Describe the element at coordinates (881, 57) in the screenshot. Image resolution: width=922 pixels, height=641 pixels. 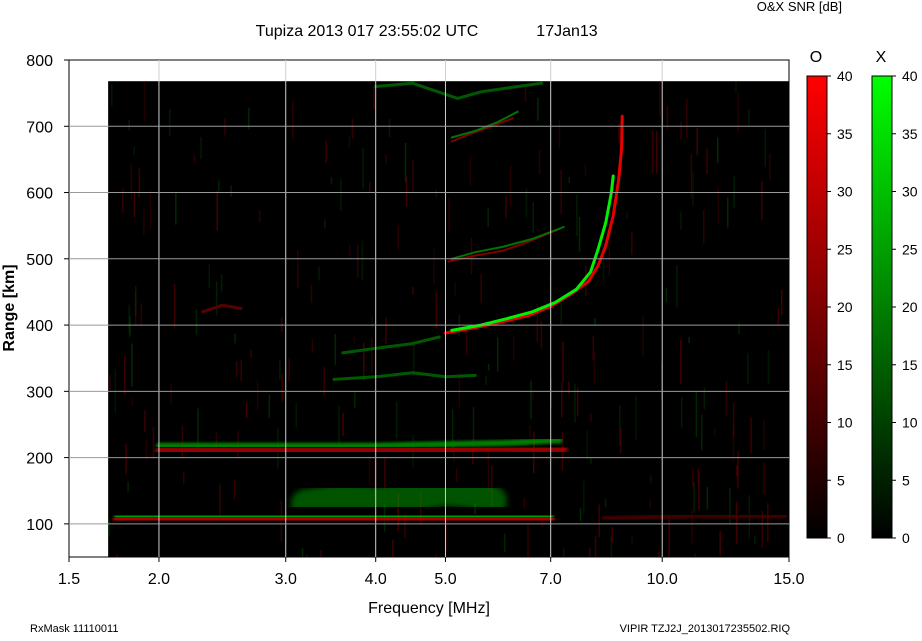
I see `colorbar-x-label: X` at that location.